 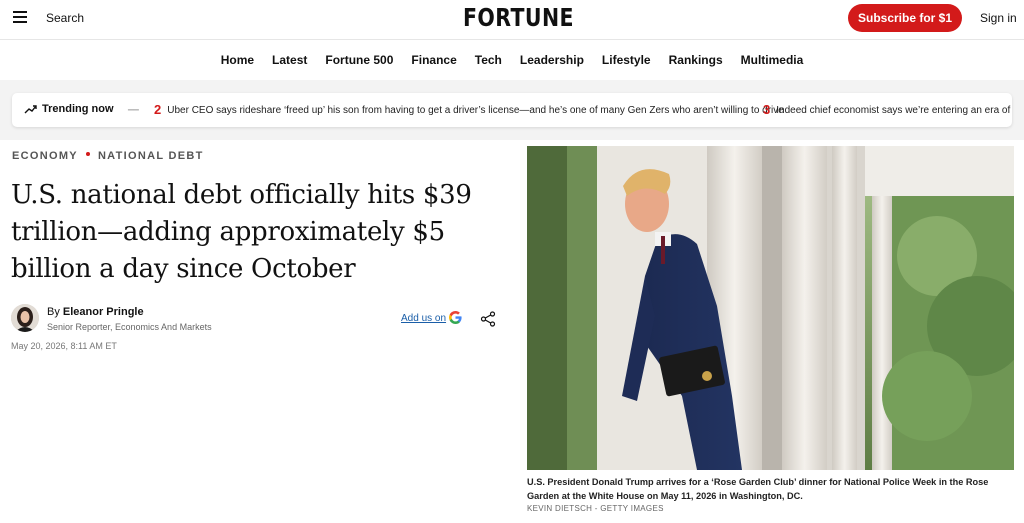 I want to click on trending-up-icon, so click(x=30, y=109).